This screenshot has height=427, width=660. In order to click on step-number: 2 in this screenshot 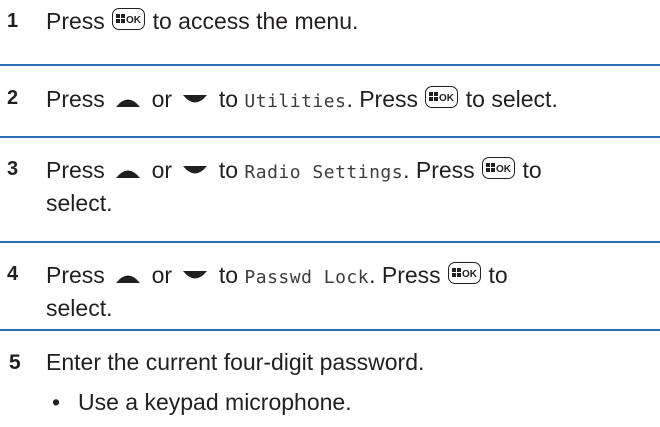, I will do `click(13, 98)`.